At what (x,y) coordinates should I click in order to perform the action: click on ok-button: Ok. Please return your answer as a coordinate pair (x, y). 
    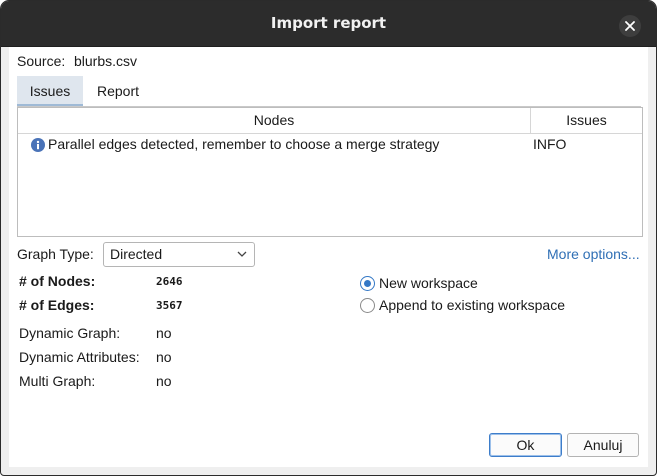
    Looking at the image, I should click on (525, 445).